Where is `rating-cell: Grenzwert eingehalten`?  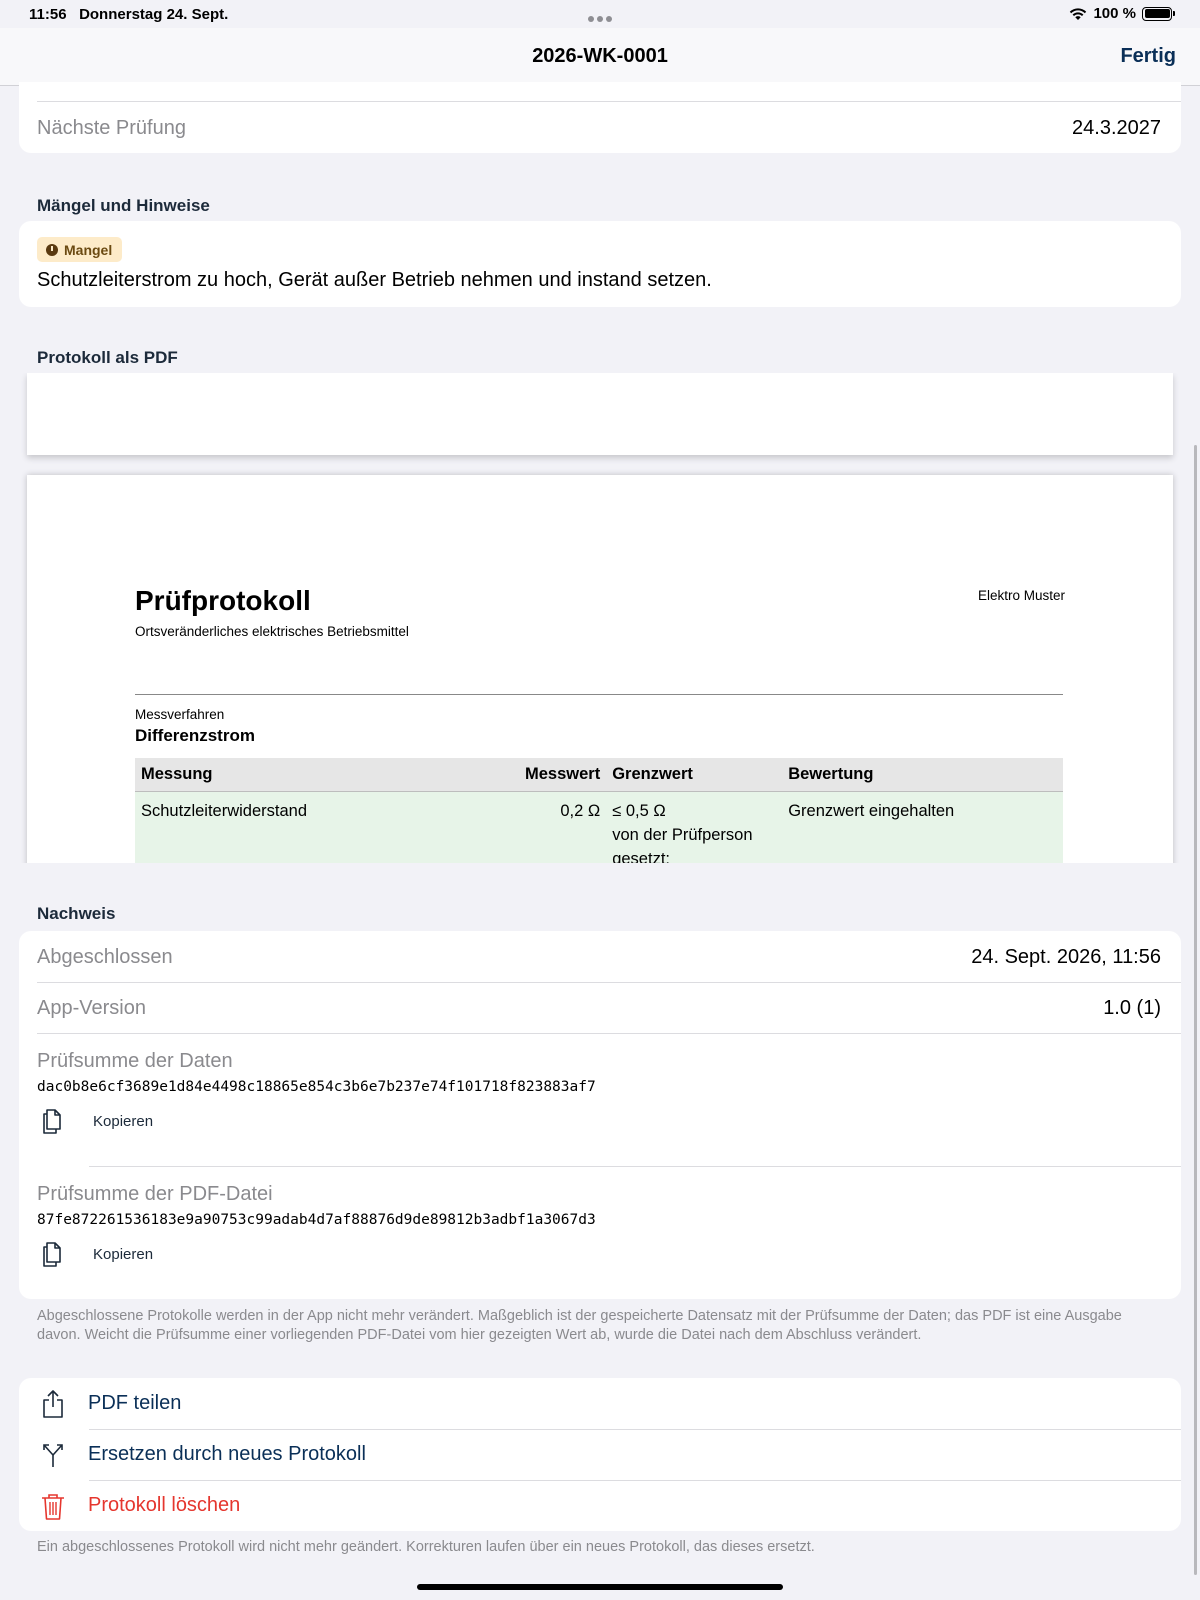 rating-cell: Grenzwert eingehalten is located at coordinates (922, 827).